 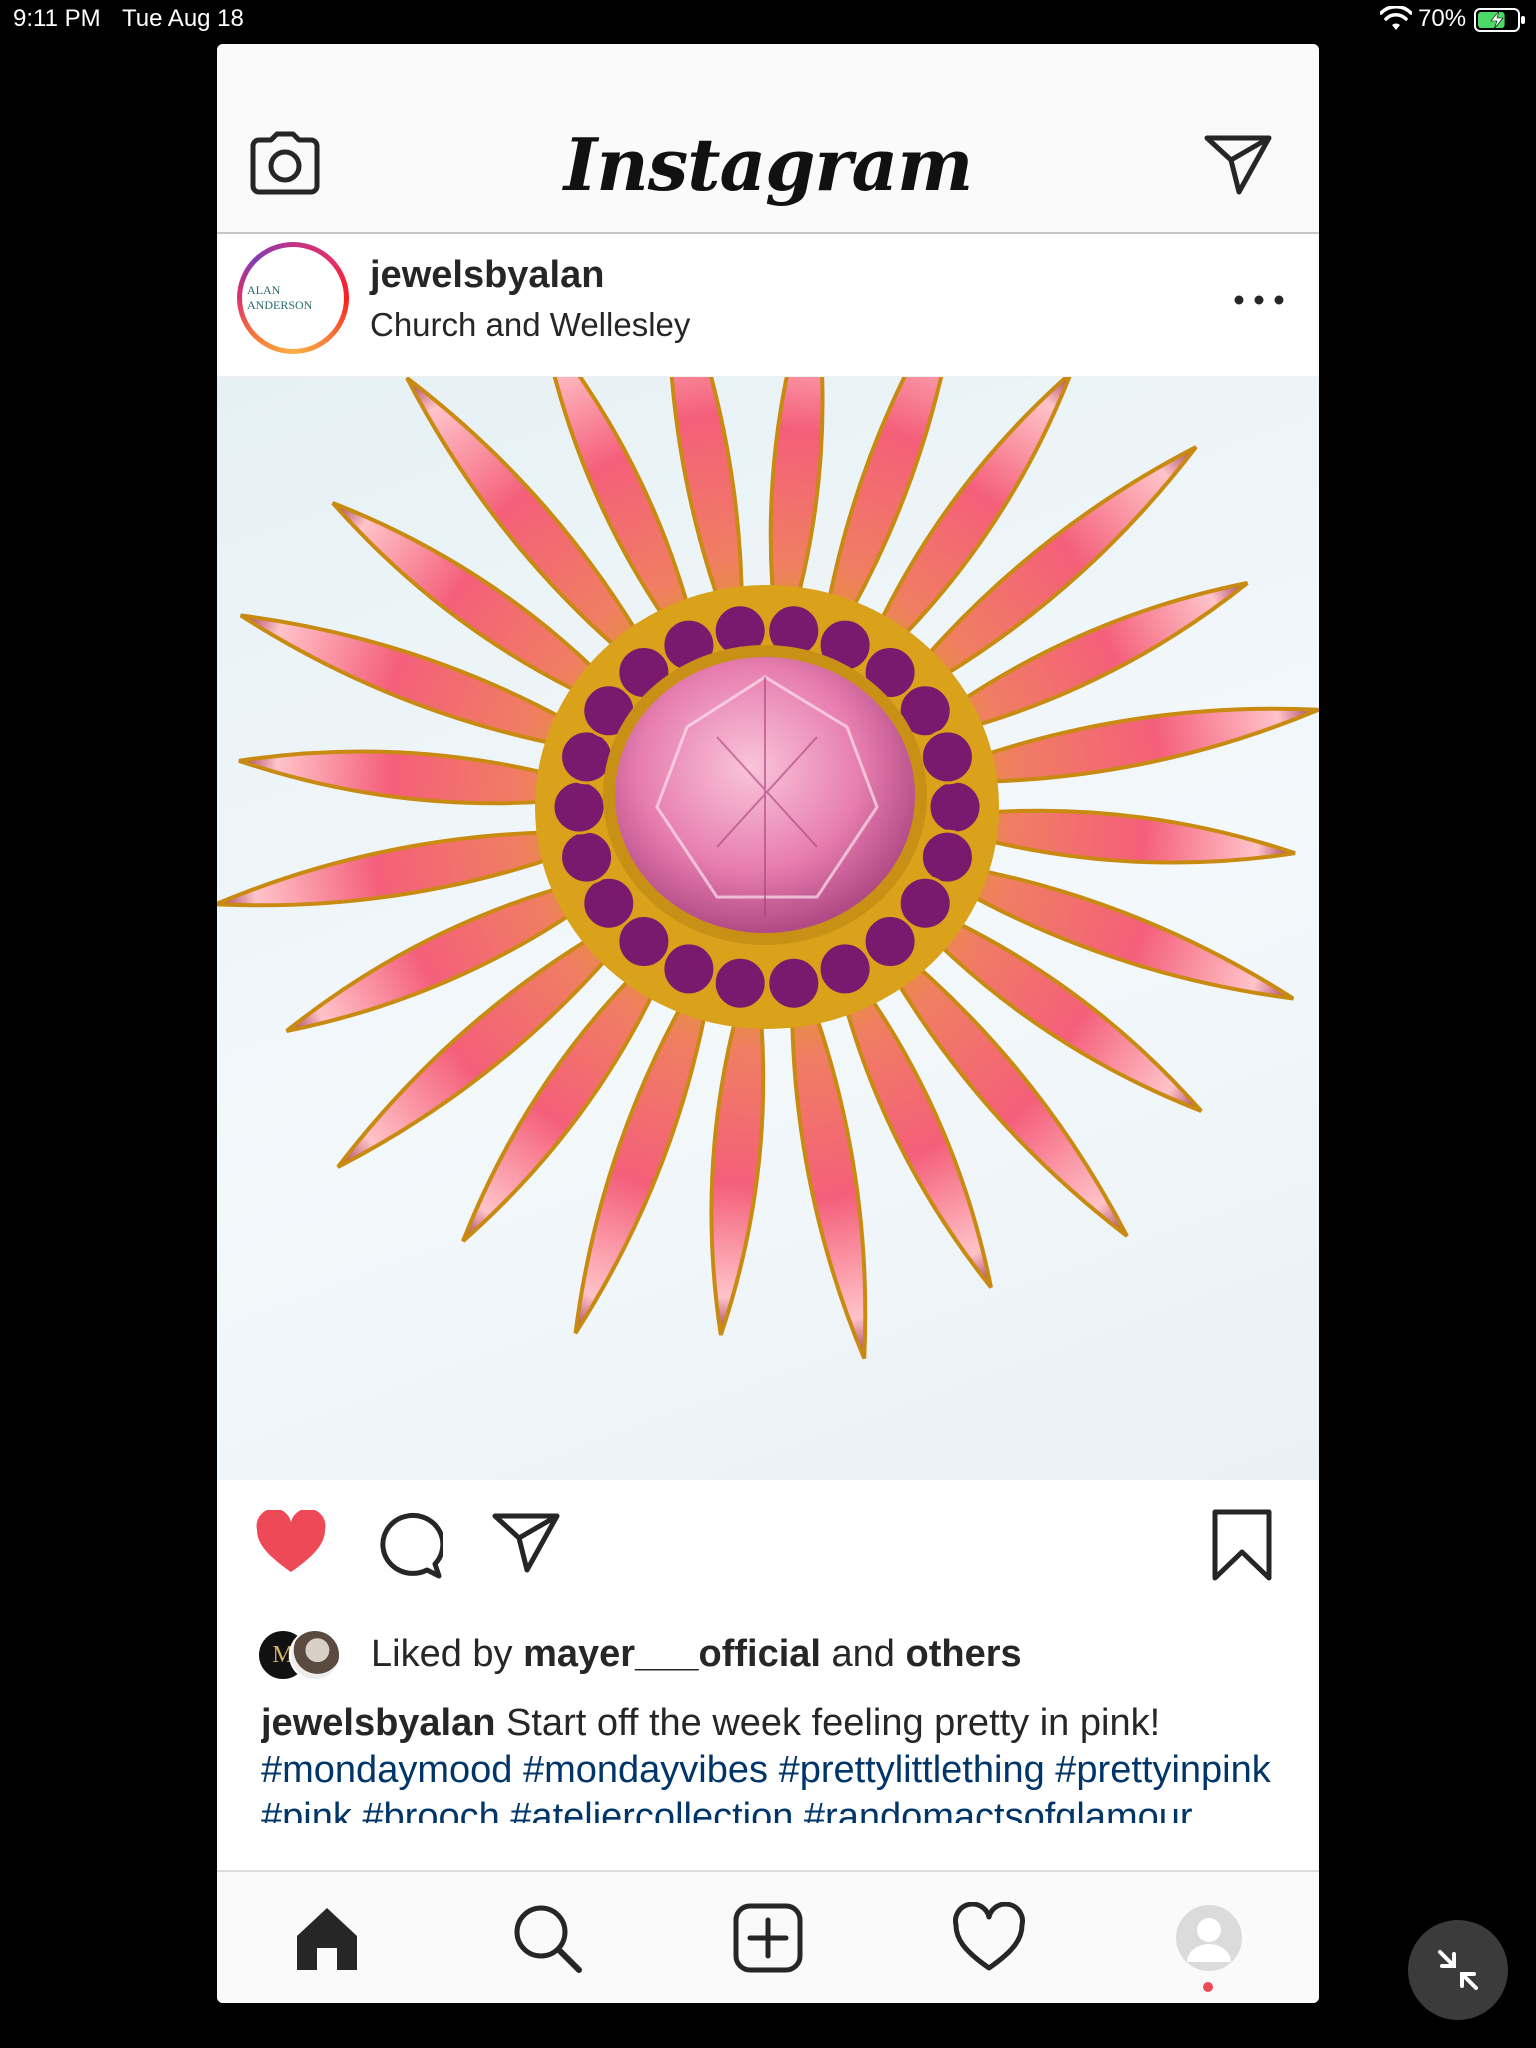 I want to click on instagram-logo: Instagram, so click(x=768, y=164).